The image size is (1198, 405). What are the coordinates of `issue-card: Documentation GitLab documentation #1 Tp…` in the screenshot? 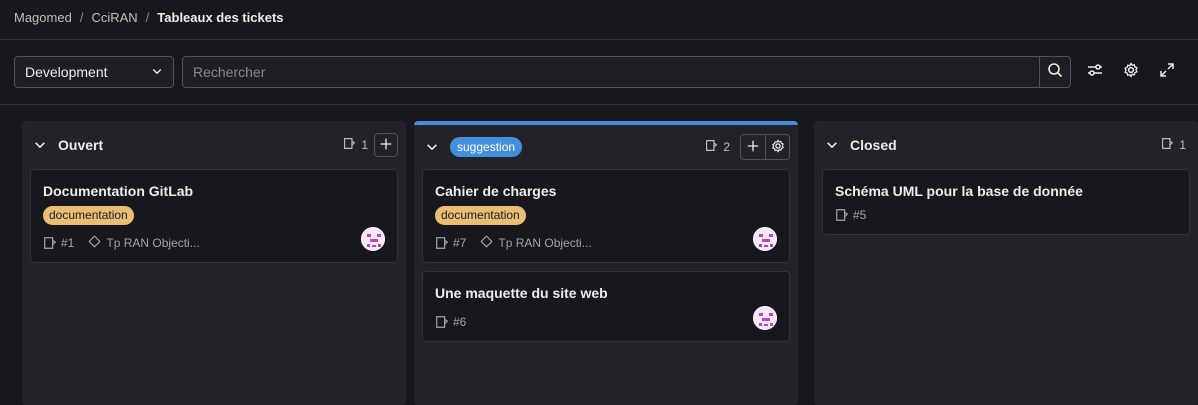 It's located at (214, 216).